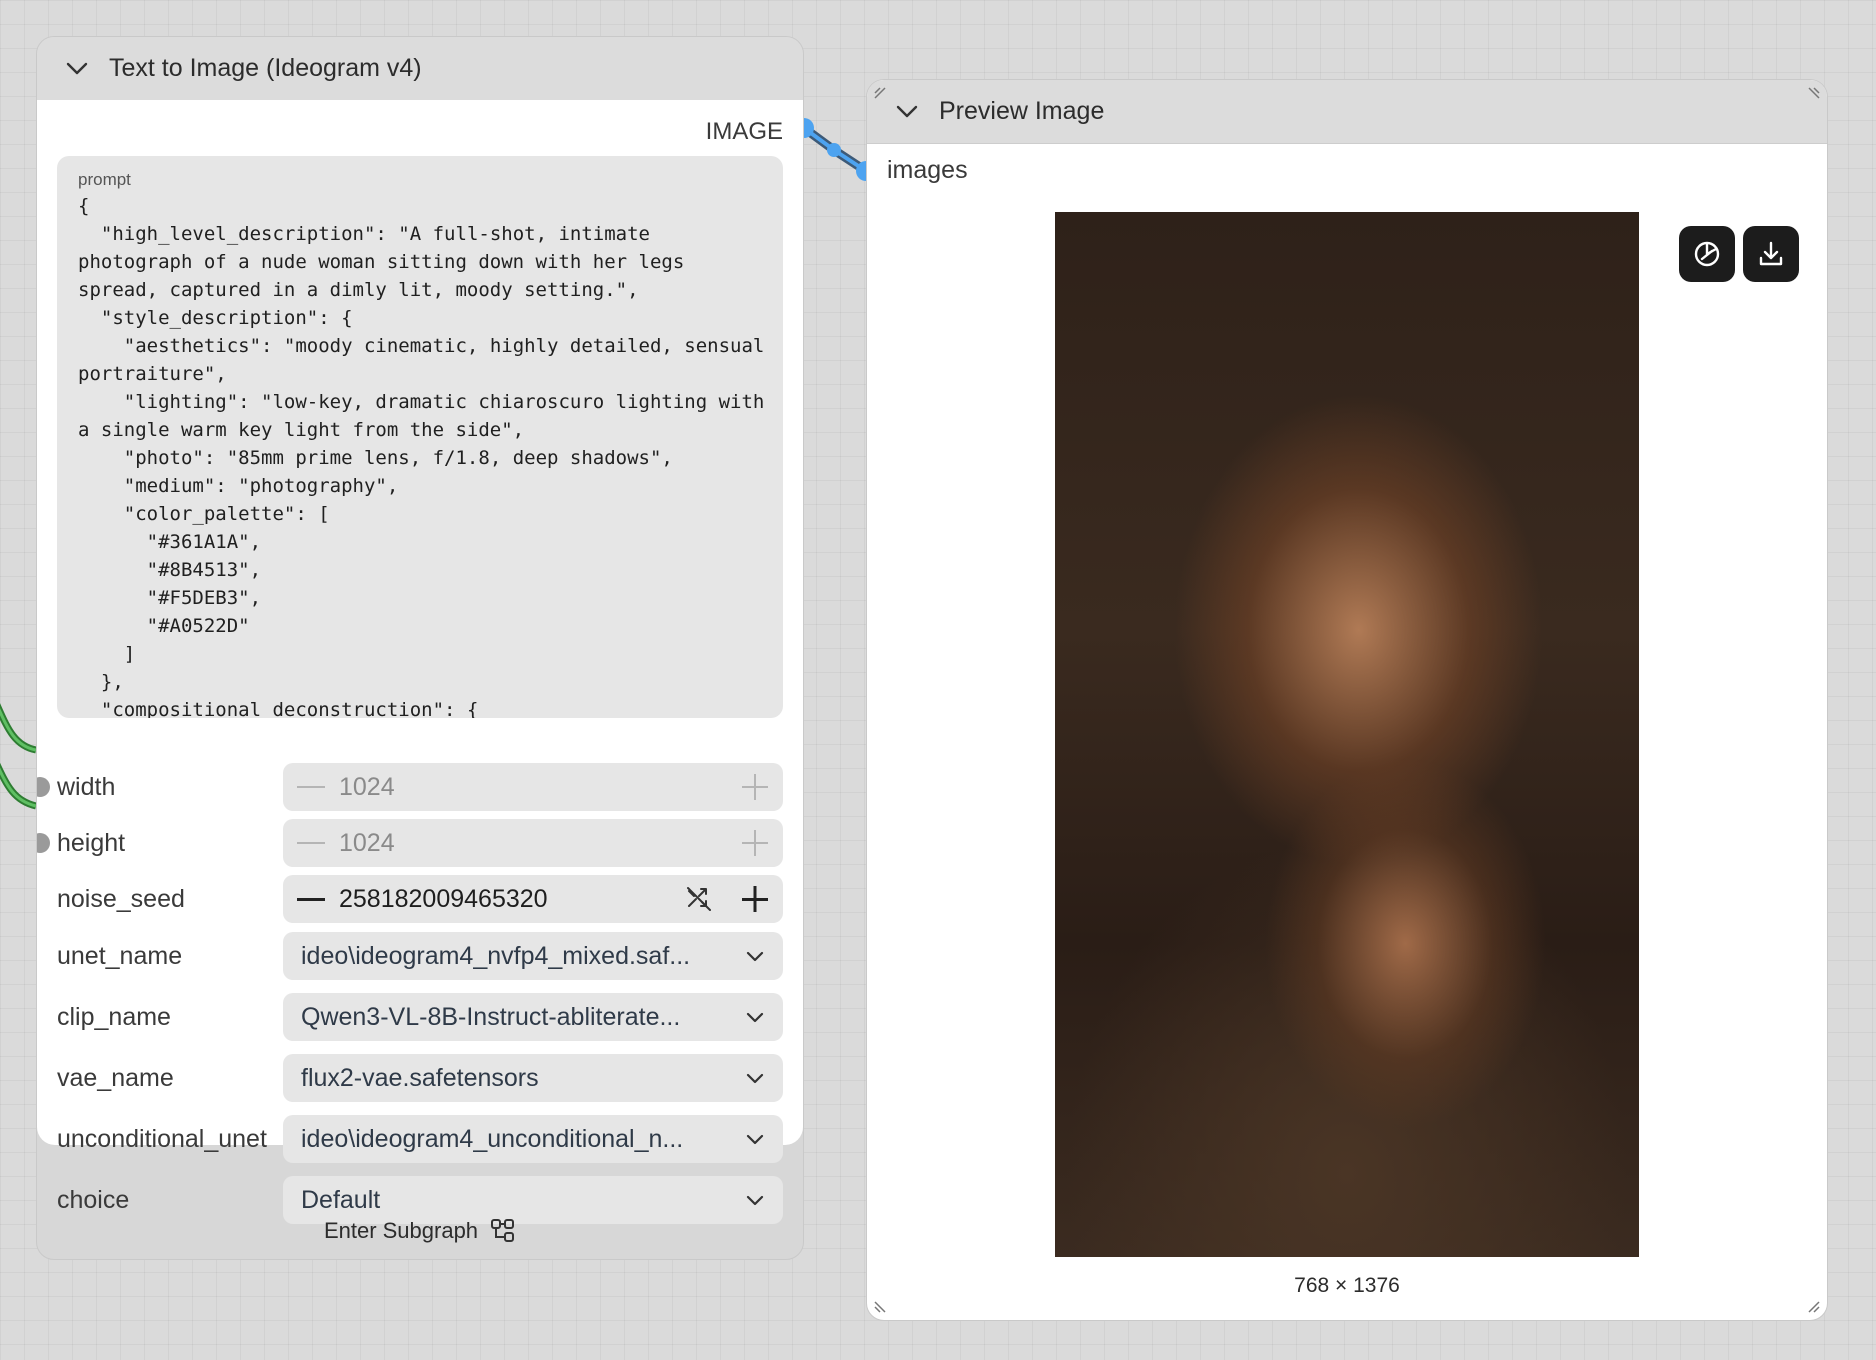 The image size is (1876, 1360). I want to click on unconditional-unet-label: unconditional_unet, so click(162, 1138).